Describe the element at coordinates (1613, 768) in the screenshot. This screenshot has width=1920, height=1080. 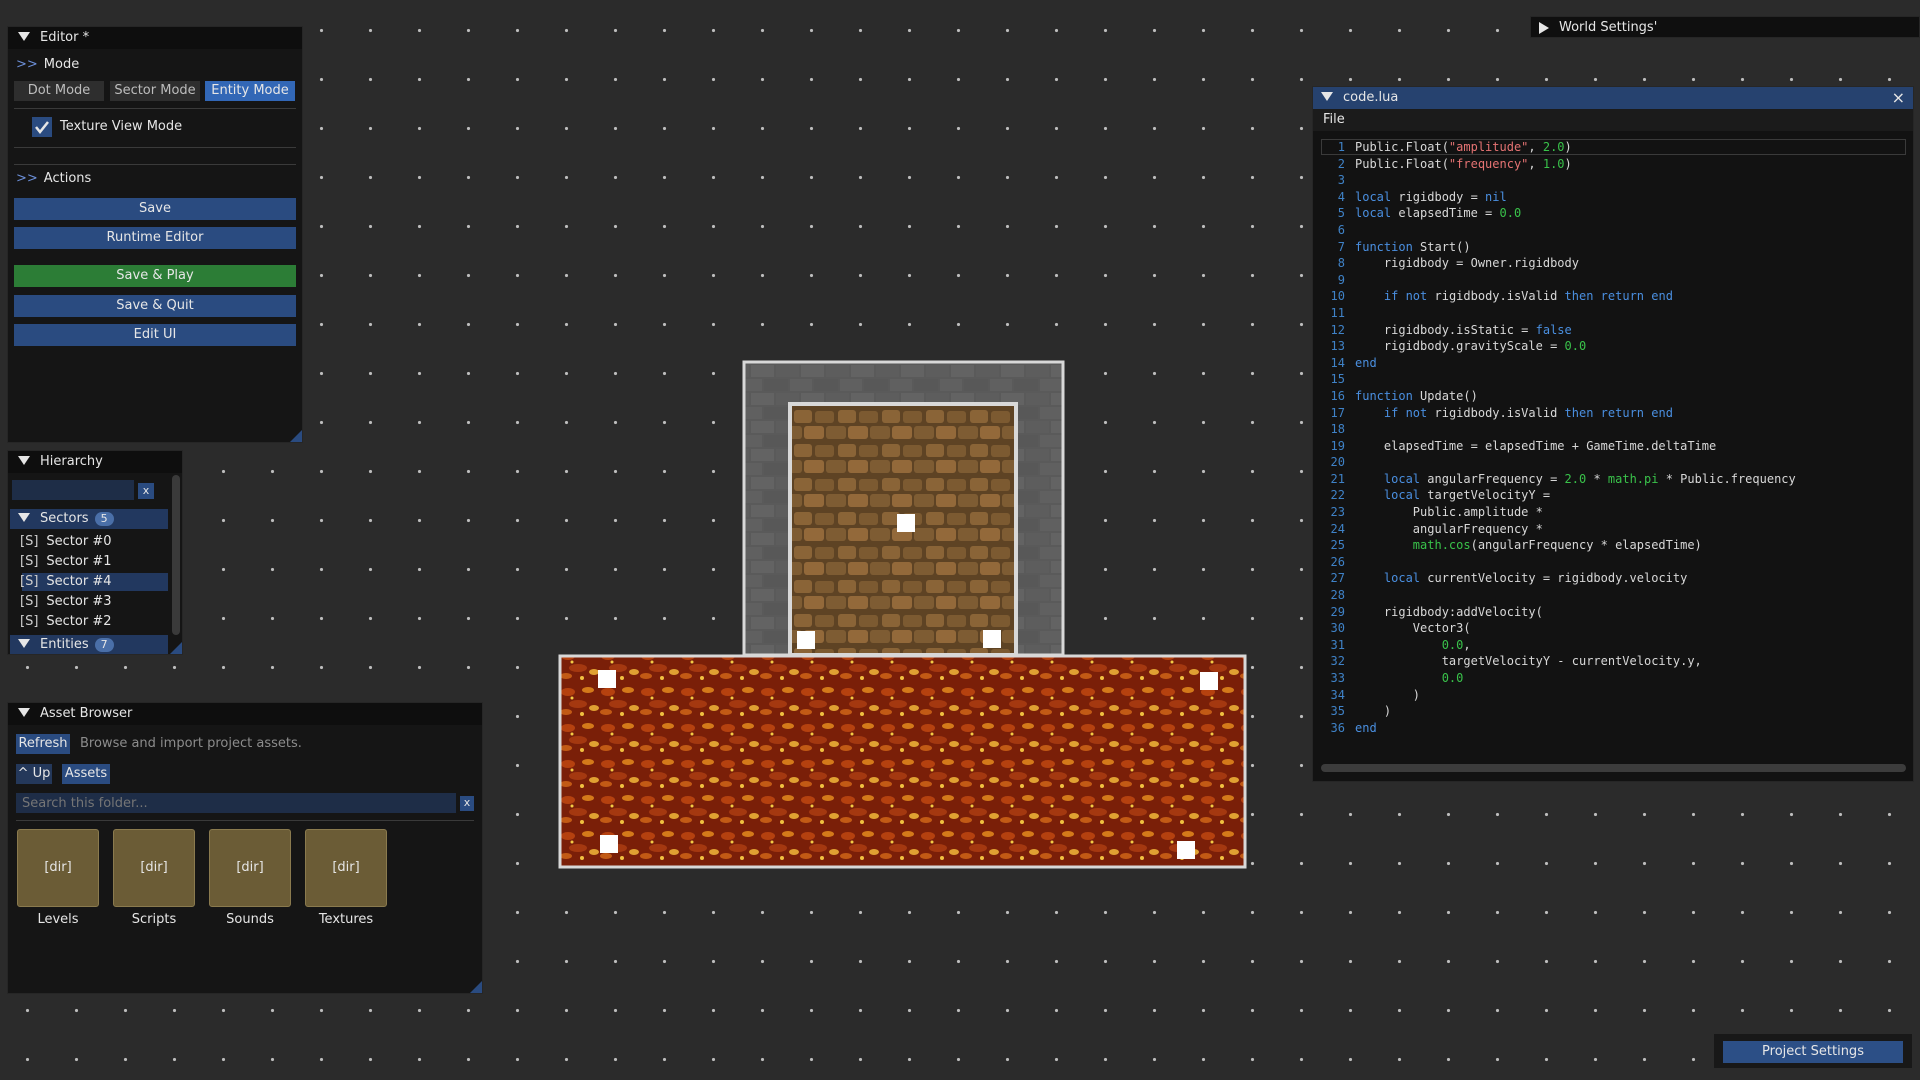
I see `code-horizontal-scrollbar` at that location.